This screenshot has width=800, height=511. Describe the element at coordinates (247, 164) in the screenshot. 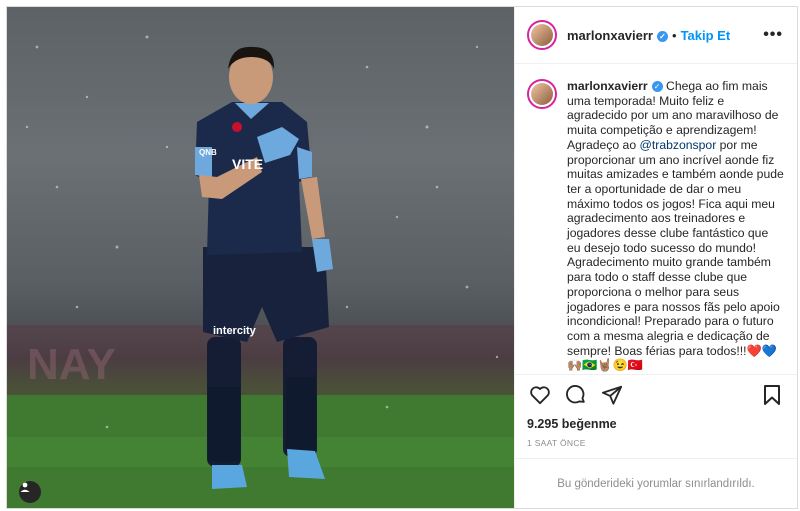

I see `jersey-sponsor-text: VITE` at that location.